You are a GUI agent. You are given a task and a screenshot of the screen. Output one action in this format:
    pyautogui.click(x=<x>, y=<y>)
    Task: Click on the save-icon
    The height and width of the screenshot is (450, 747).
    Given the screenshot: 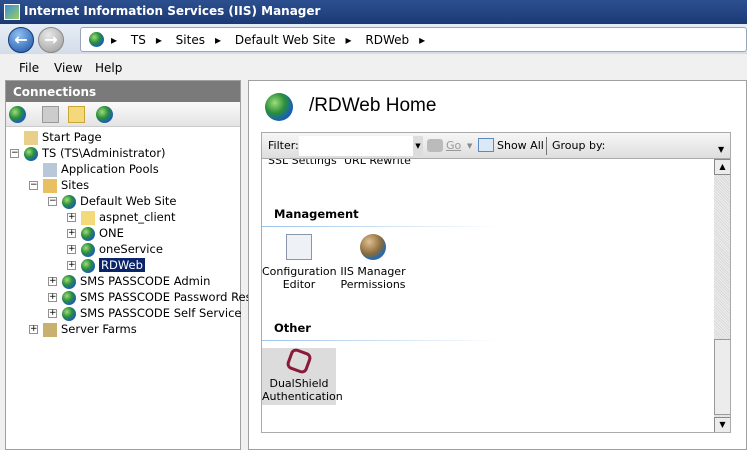 What is the action you would take?
    pyautogui.click(x=50, y=114)
    